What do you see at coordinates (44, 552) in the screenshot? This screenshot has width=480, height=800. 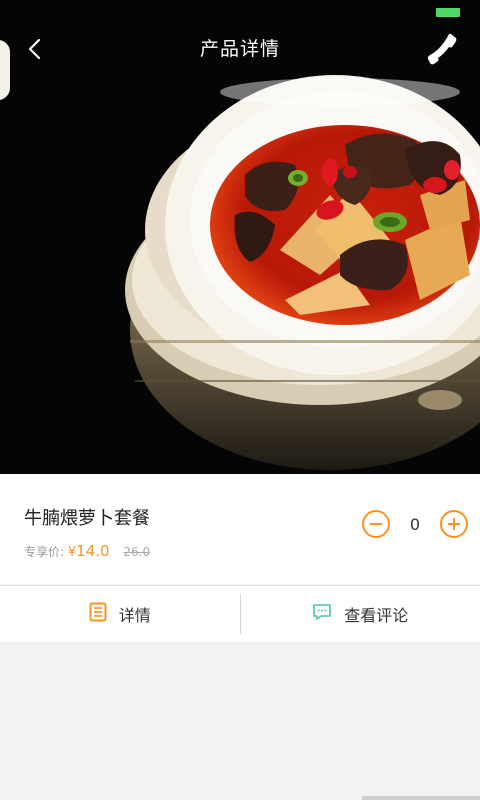 I see `price-label: 专享价:` at bounding box center [44, 552].